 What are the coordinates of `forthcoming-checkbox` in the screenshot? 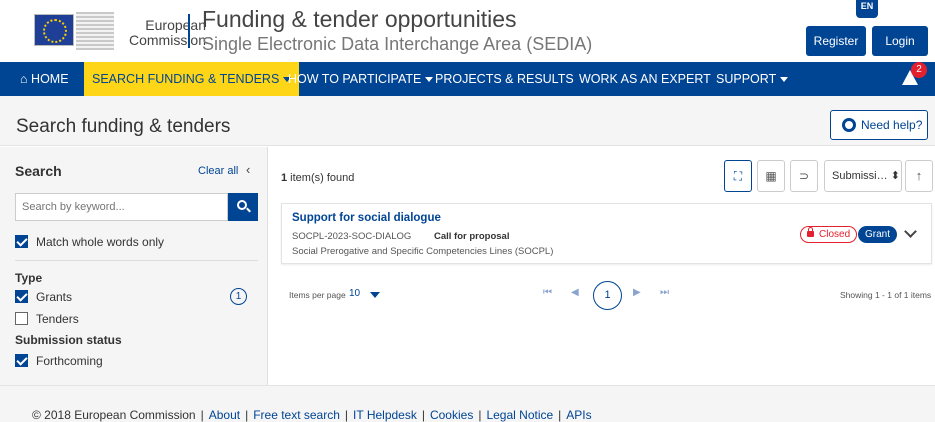 It's located at (21, 360).